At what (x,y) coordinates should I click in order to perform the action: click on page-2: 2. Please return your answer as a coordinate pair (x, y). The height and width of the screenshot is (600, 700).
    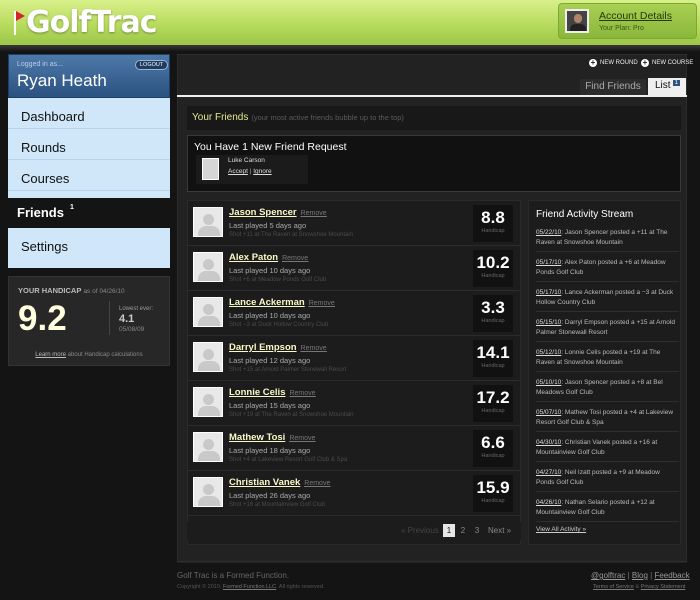
    Looking at the image, I should click on (463, 530).